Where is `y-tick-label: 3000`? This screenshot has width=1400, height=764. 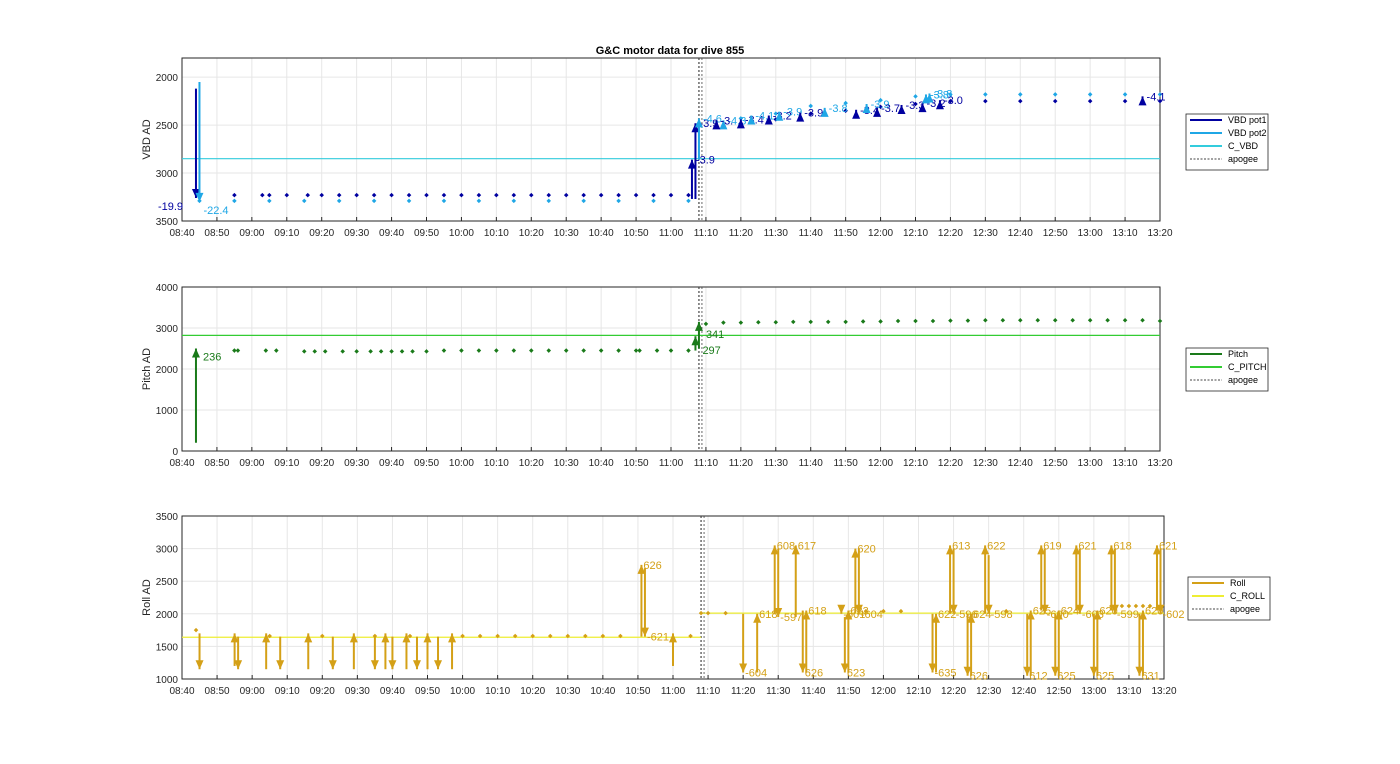 y-tick-label: 3000 is located at coordinates (167, 174).